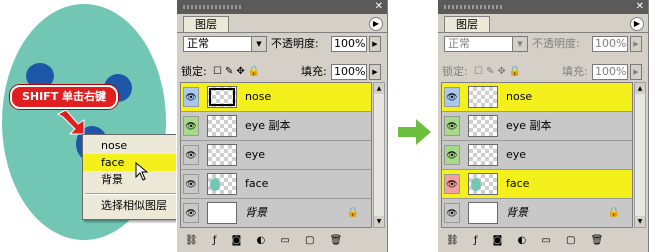  What do you see at coordinates (64, 97) in the screenshot?
I see `shift-click-callout: SHIFT 单击右键` at bounding box center [64, 97].